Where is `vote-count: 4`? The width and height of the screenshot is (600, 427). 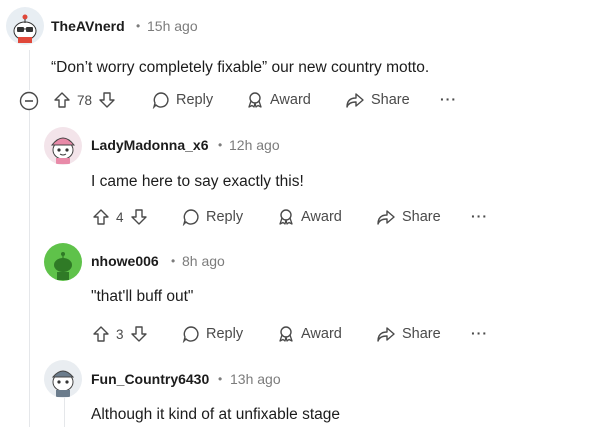
vote-count: 4 is located at coordinates (120, 217).